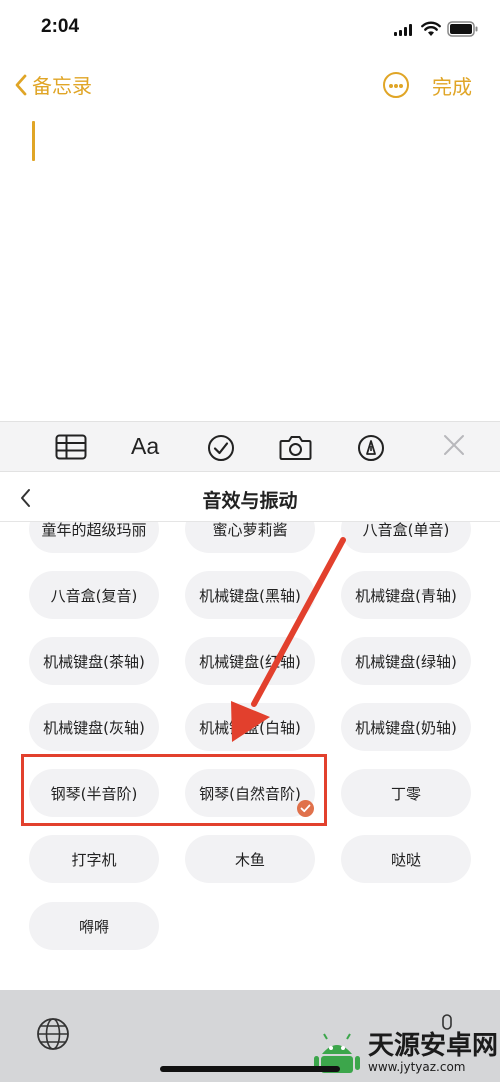  I want to click on chevron-left-icon, so click(21, 84).